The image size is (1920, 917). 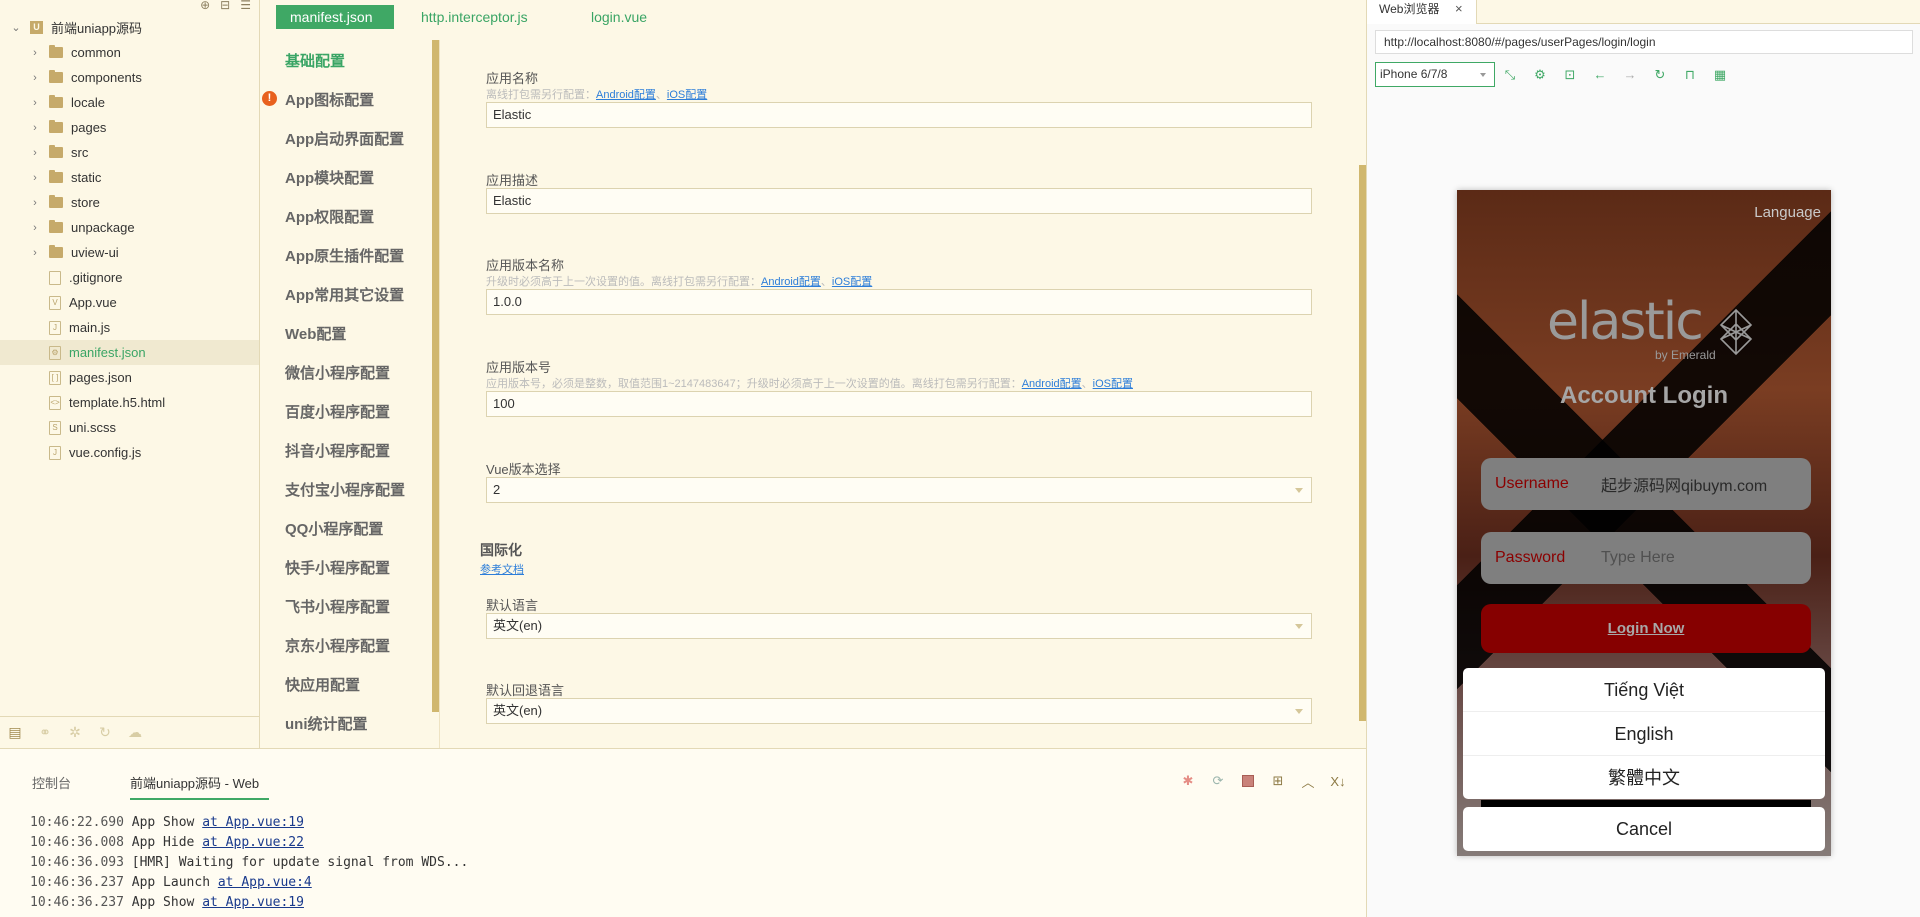 What do you see at coordinates (1188, 781) in the screenshot?
I see `debug-icon: ✱` at bounding box center [1188, 781].